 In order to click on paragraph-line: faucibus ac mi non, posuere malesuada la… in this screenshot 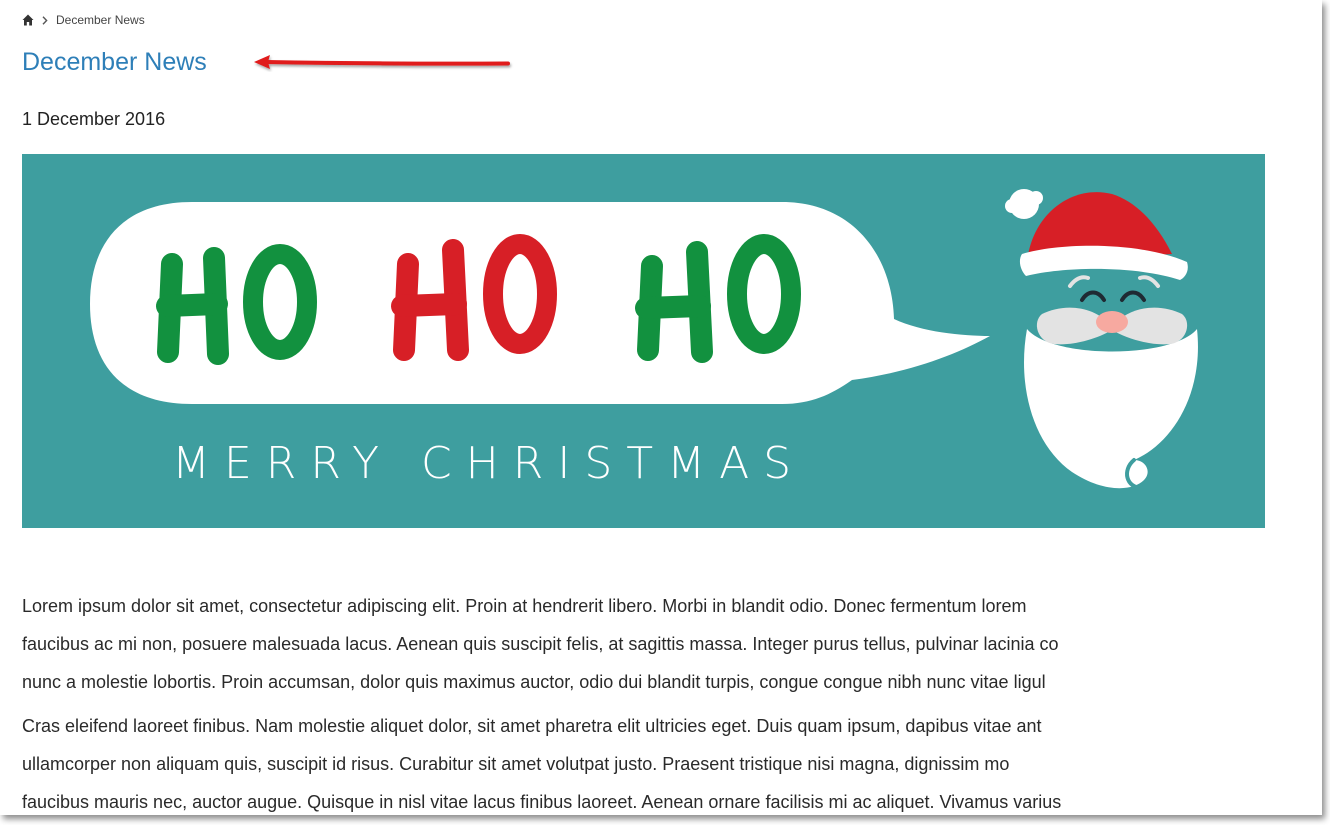, I will do `click(540, 644)`.